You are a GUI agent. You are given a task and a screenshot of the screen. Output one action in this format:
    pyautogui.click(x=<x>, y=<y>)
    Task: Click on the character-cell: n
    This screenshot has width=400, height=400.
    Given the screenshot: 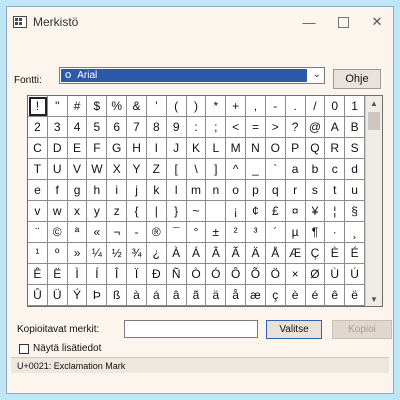 What is the action you would take?
    pyautogui.click(x=216, y=190)
    